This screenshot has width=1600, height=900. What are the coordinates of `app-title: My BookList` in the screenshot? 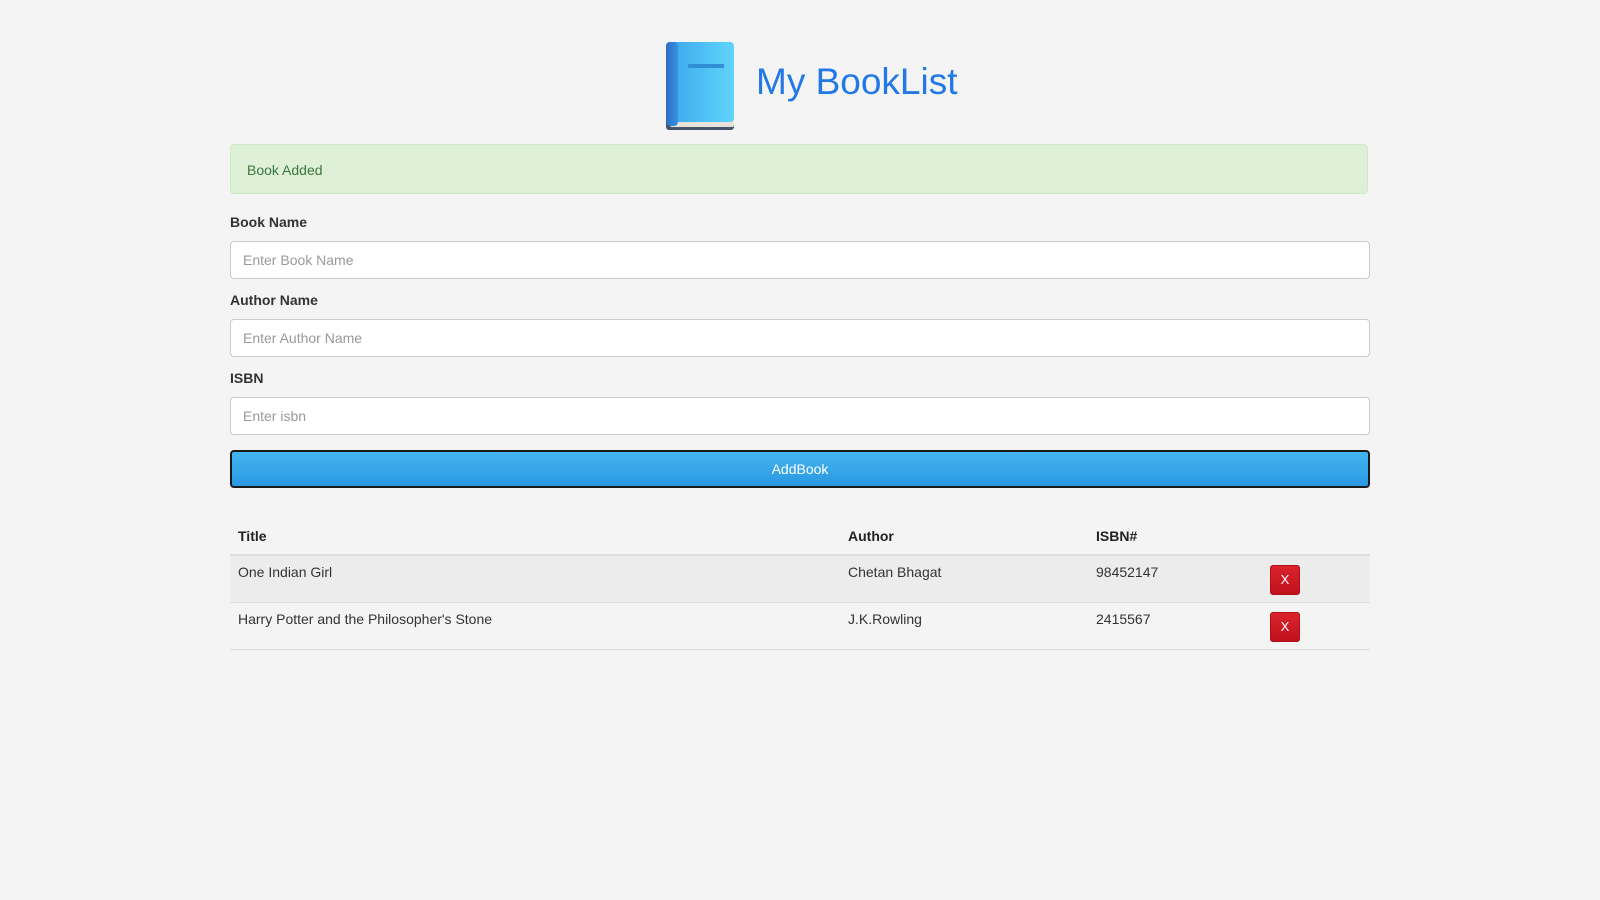 It's located at (857, 81).